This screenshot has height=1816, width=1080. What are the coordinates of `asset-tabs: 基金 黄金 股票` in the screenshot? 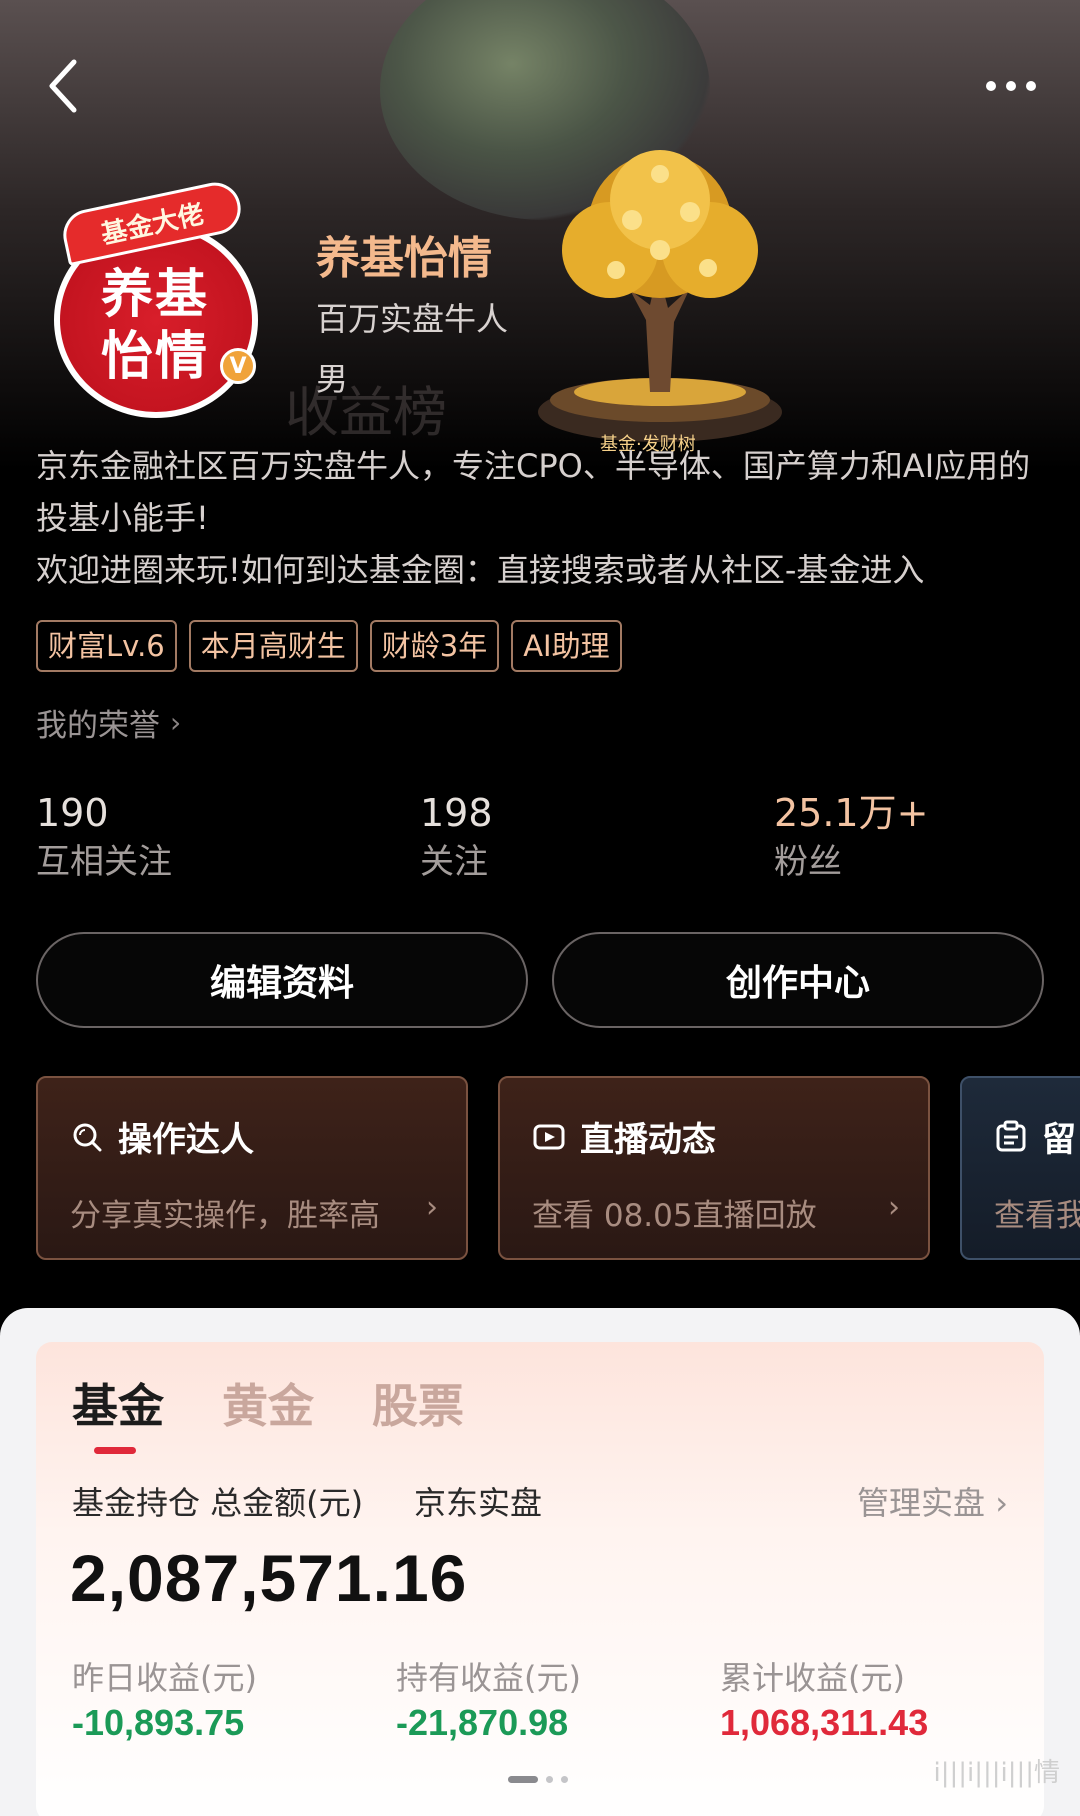 It's located at (268, 1412).